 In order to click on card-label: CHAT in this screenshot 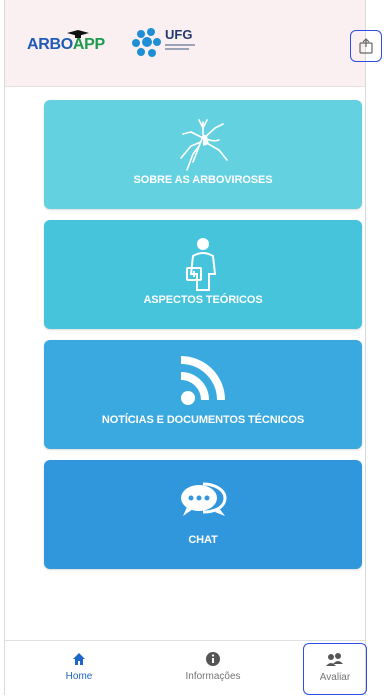, I will do `click(203, 540)`.